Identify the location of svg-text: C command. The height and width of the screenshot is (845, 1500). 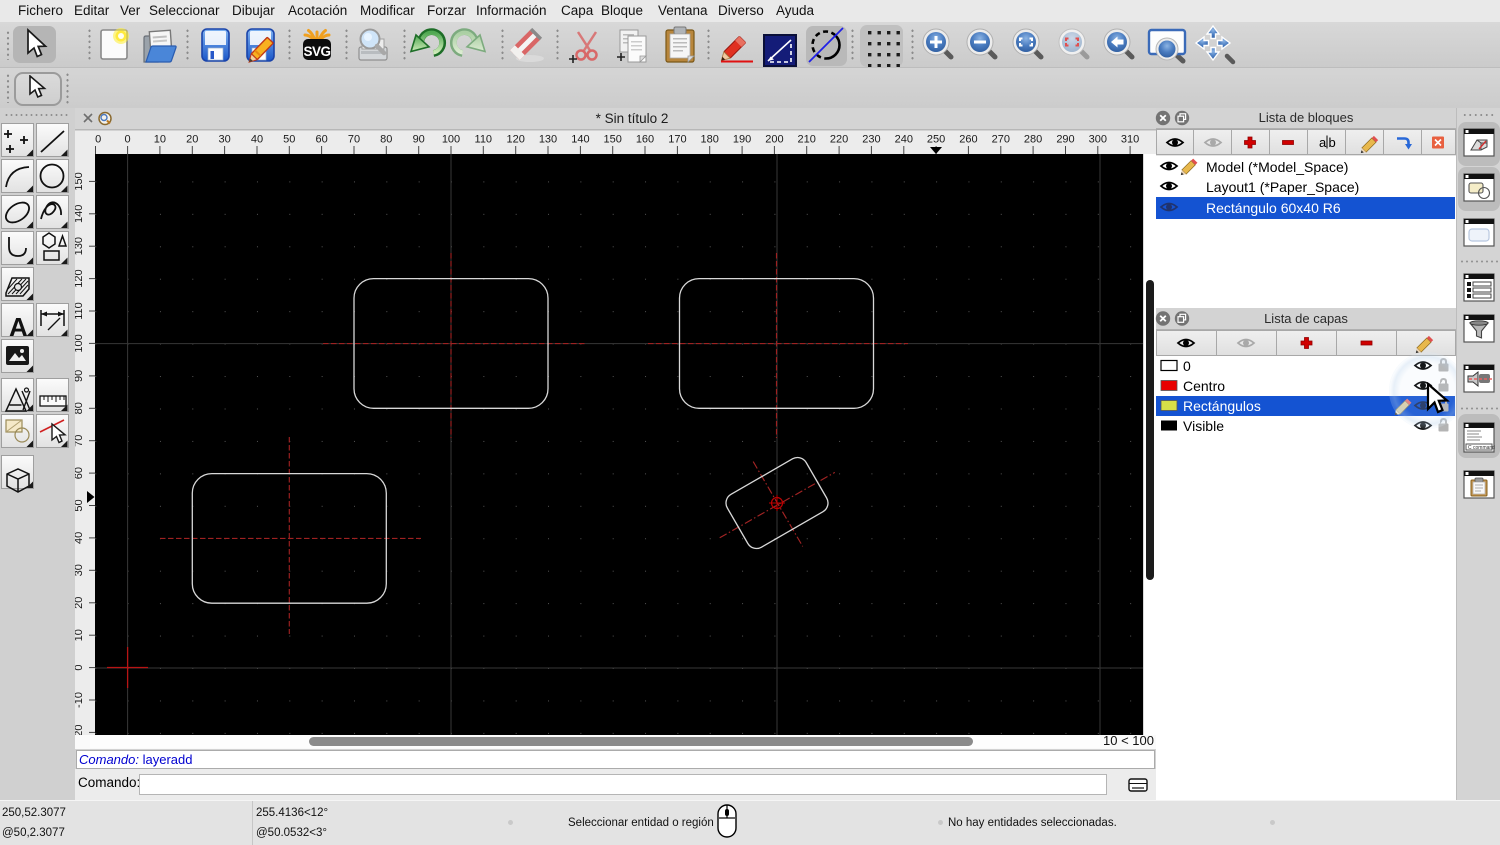
(1481, 448).